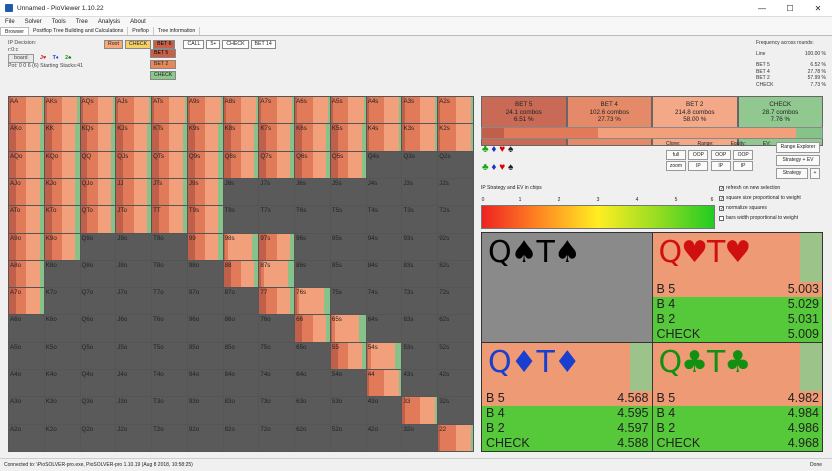  What do you see at coordinates (348, 246) in the screenshot?
I see `hand-cell: 95s` at bounding box center [348, 246].